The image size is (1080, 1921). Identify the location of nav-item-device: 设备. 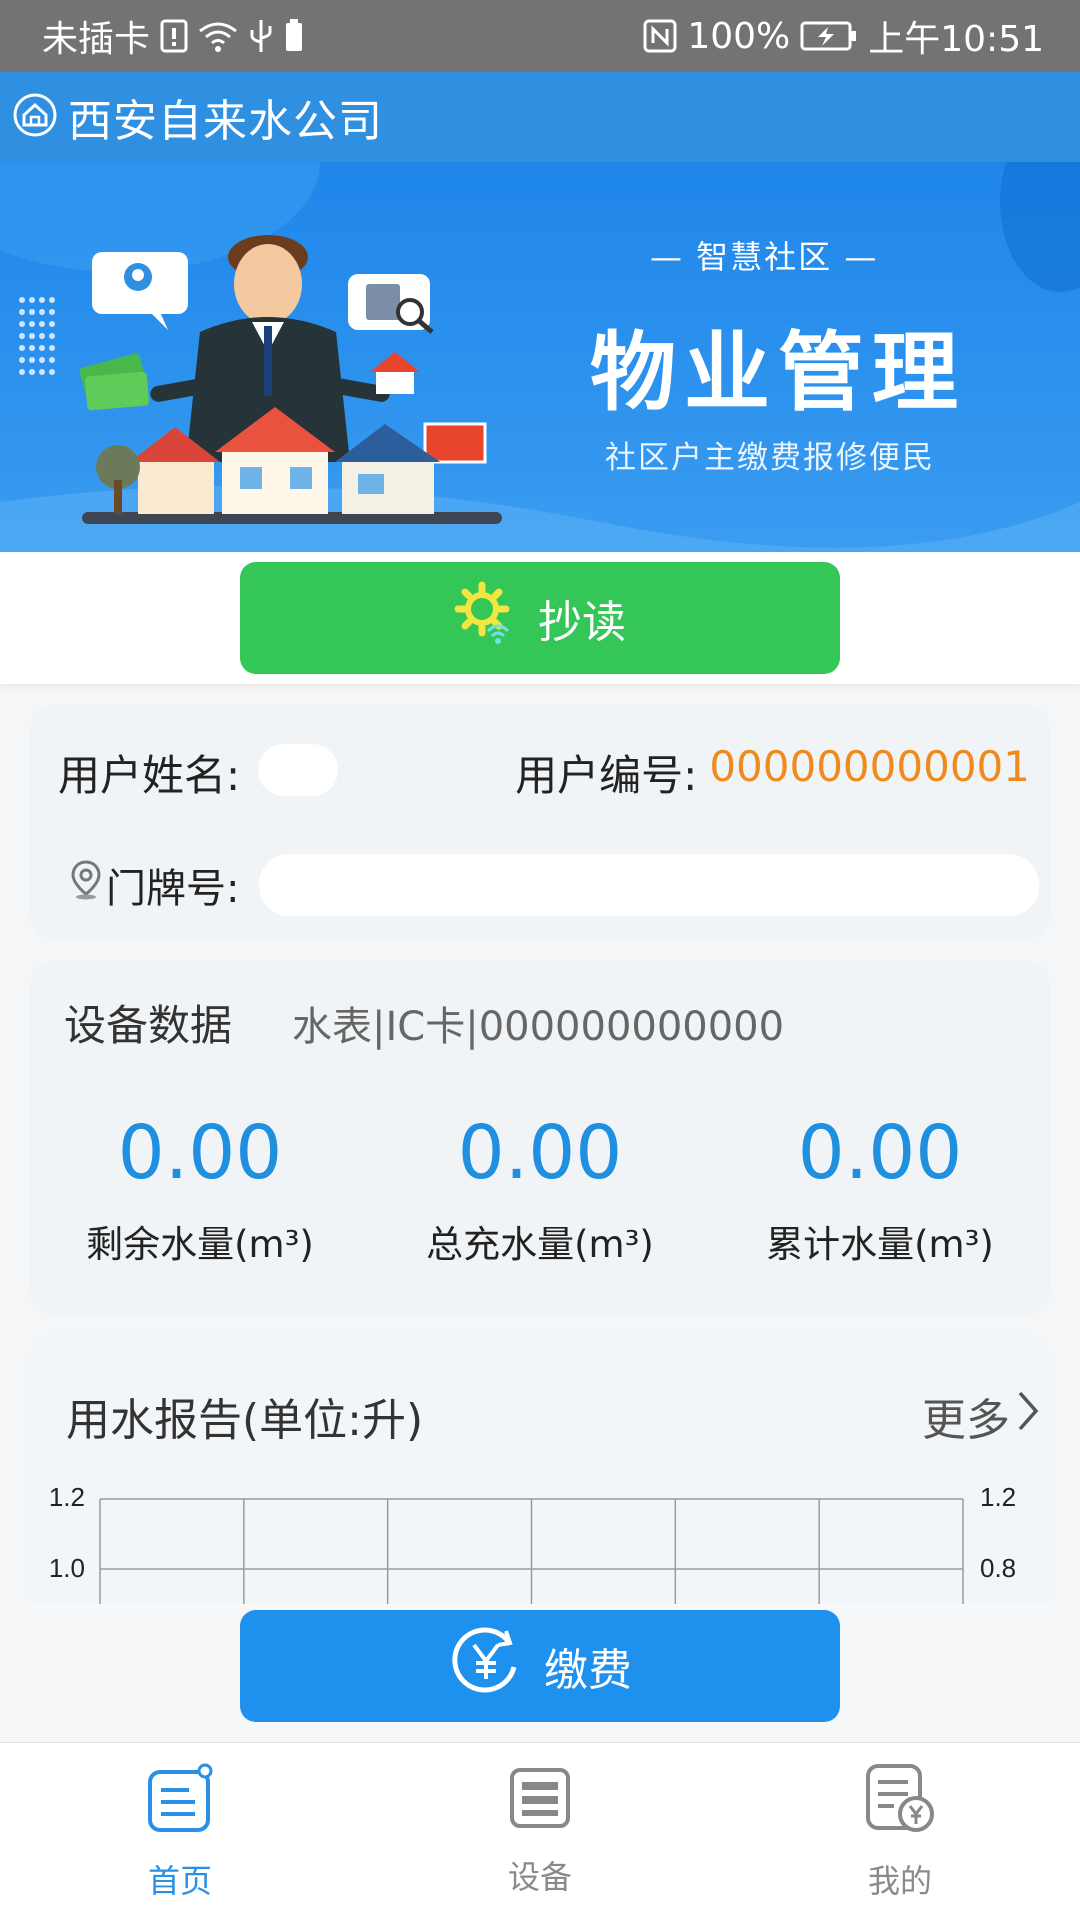
(540, 1832).